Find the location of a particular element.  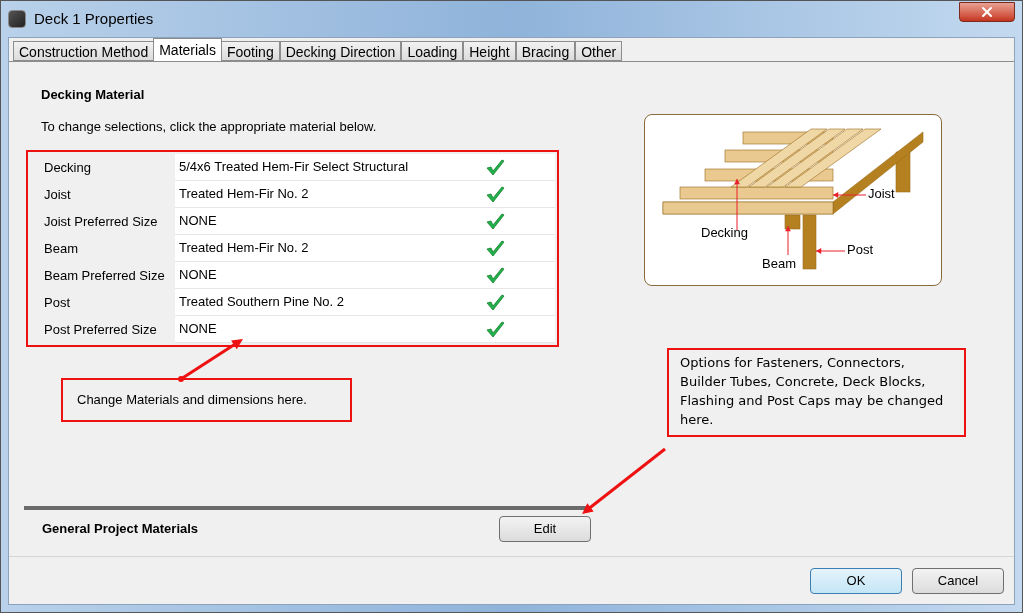

instruction-text: To change selections, click the appropriate material below. is located at coordinates (209, 126).